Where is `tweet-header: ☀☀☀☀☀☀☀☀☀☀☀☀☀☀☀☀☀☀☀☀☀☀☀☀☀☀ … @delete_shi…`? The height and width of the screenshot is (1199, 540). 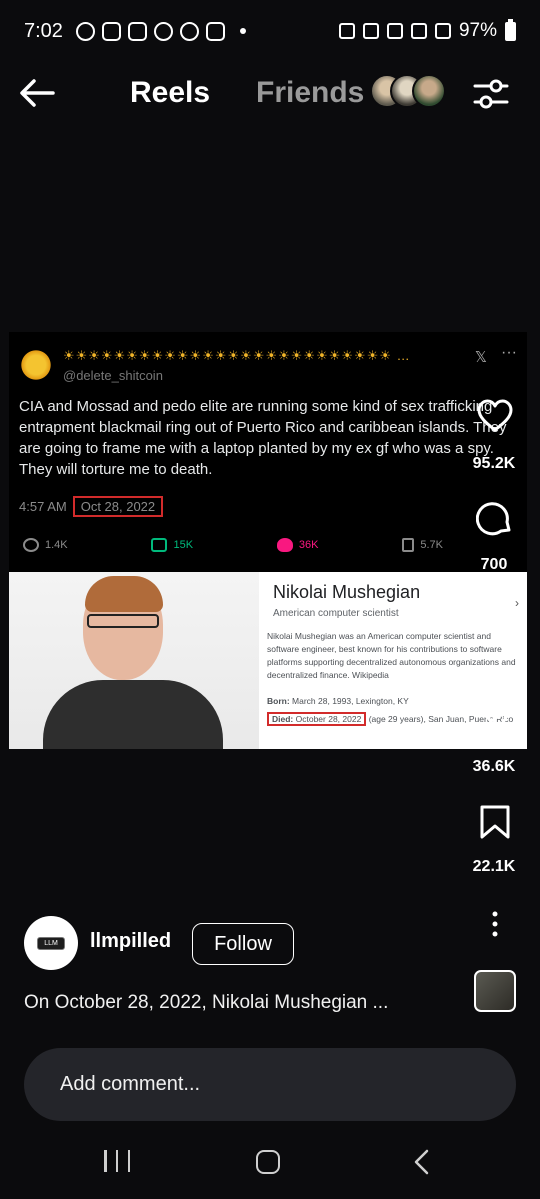
tweet-header: ☀☀☀☀☀☀☀☀☀☀☀☀☀☀☀☀☀☀☀☀☀☀☀☀☀☀ … @delete_shi… is located at coordinates (268, 366).